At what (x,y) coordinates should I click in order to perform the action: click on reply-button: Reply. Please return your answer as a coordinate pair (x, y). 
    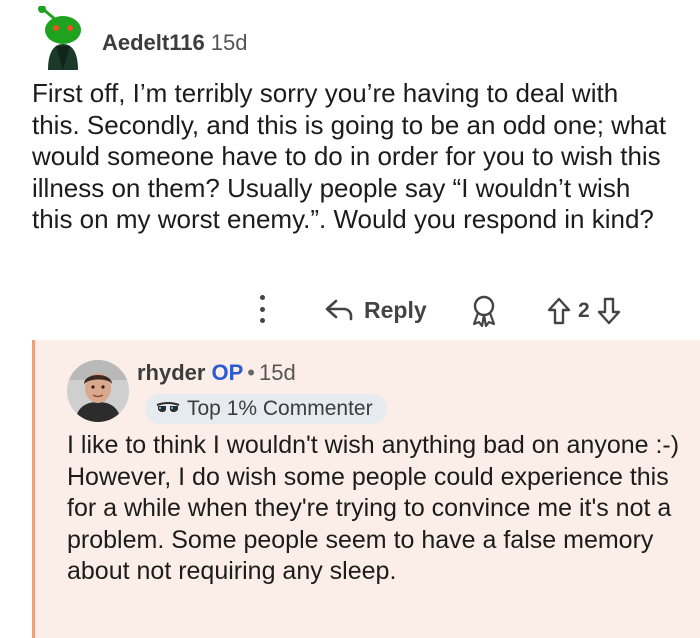
    Looking at the image, I should click on (375, 310).